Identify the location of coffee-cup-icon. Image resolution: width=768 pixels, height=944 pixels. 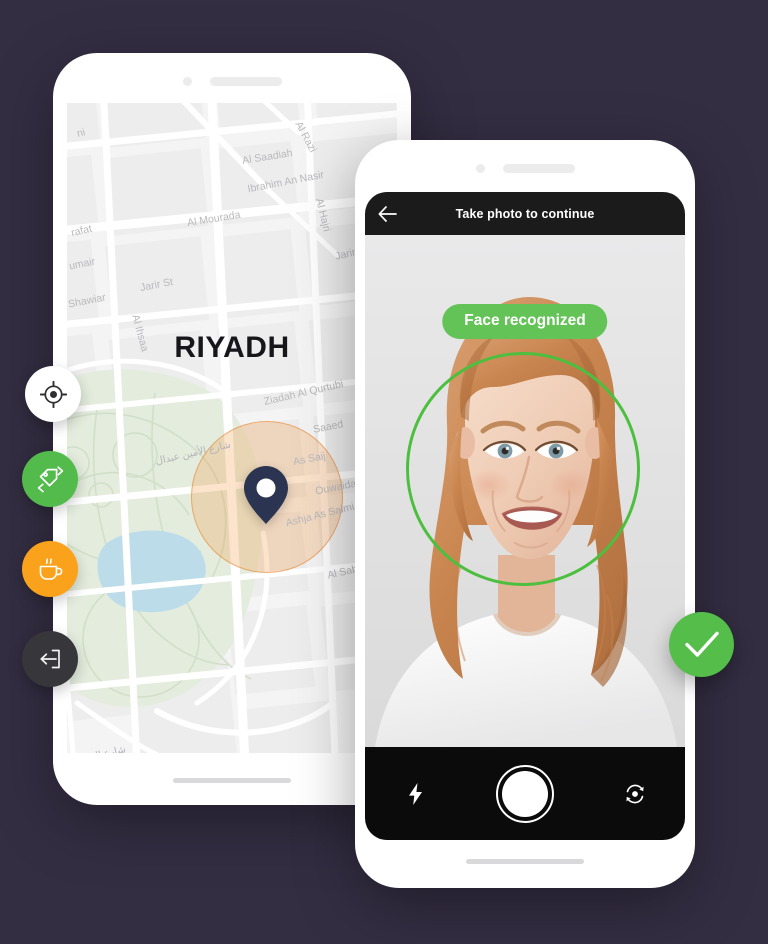
(51, 569).